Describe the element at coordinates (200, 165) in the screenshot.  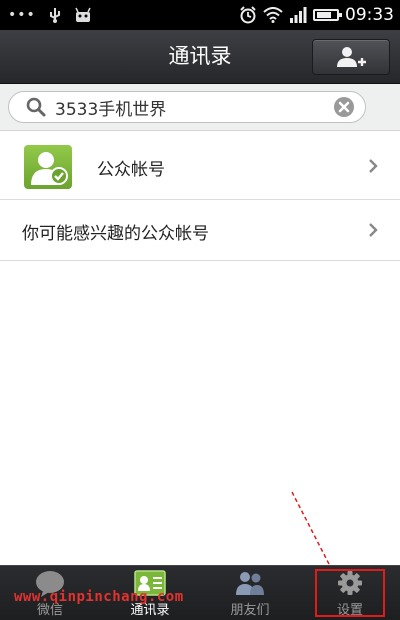
I see `list-item-public-accounts: 公众帐号` at that location.